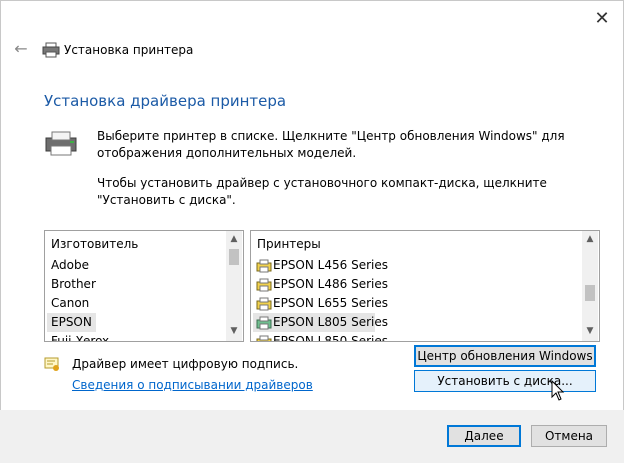  Describe the element at coordinates (289, 244) in the screenshot. I see `printer-list-header: Принтеры` at that location.